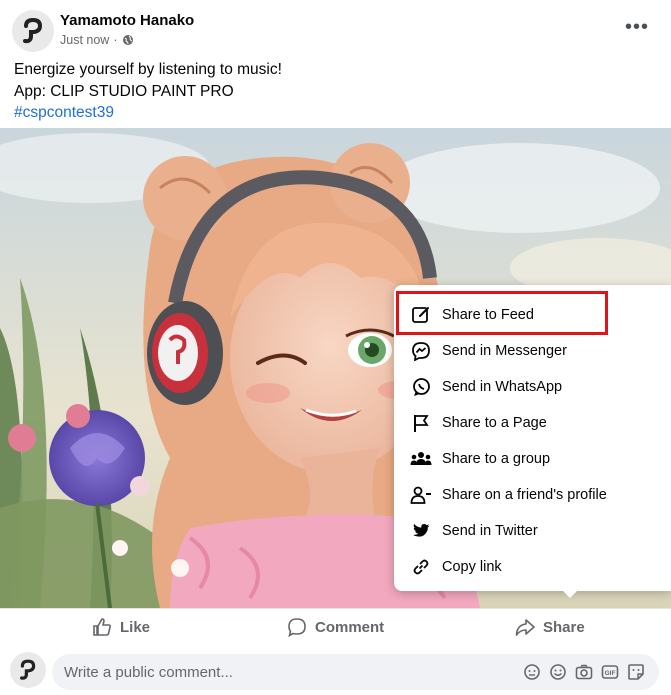 This screenshot has width=671, height=695. I want to click on highlight-box, so click(502, 313).